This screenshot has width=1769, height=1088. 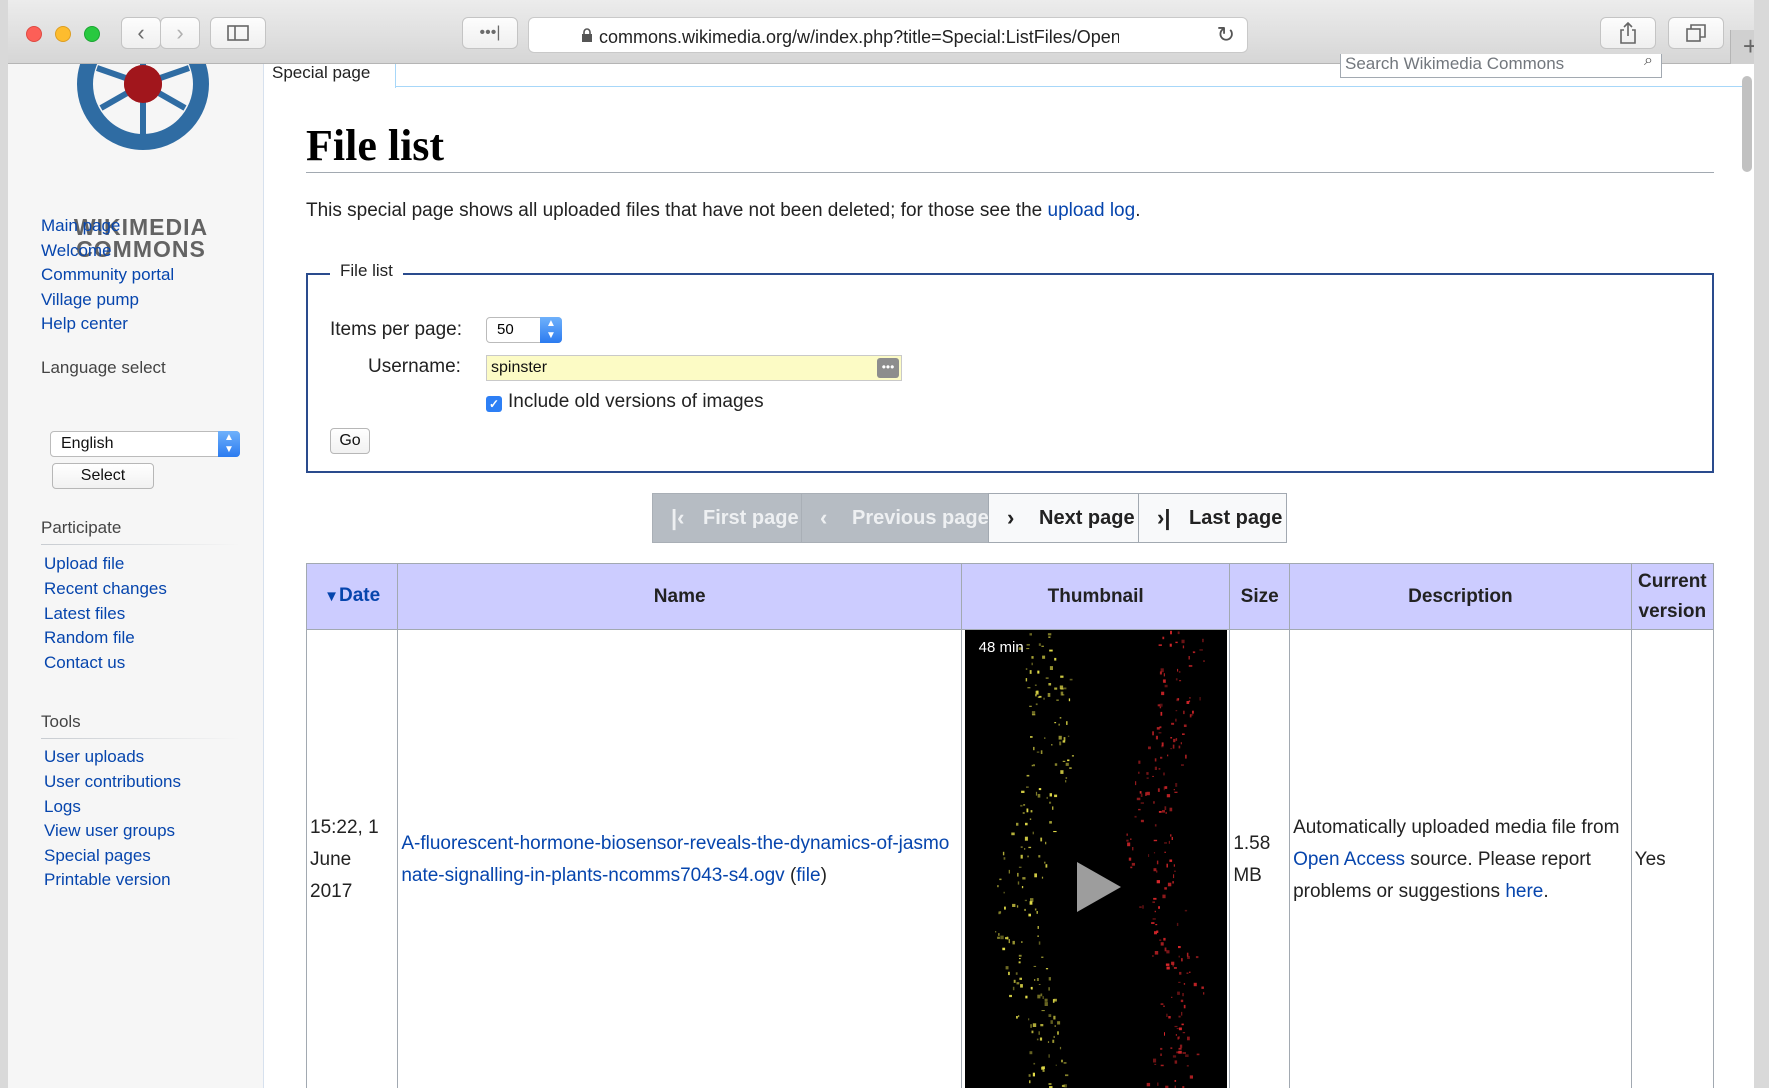 What do you see at coordinates (76, 251) in the screenshot?
I see `sidebar-item-welcome: Welcome` at bounding box center [76, 251].